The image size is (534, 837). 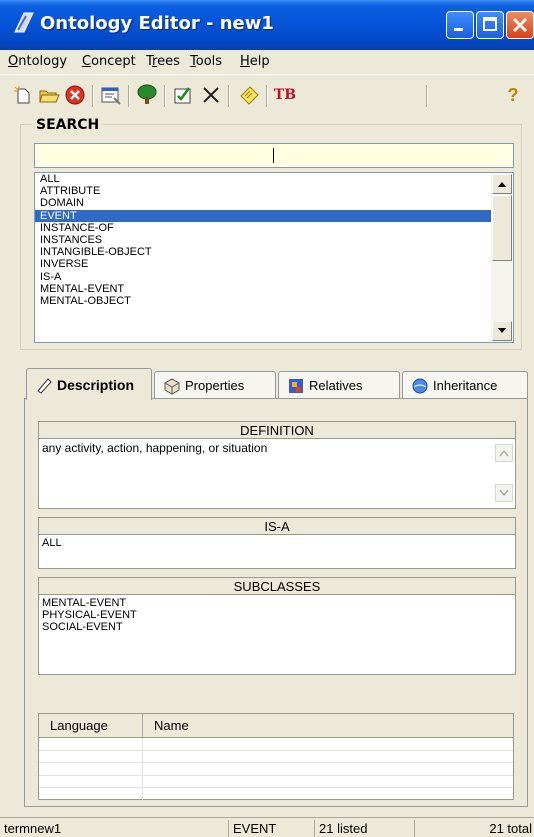 I want to click on minimize-button, so click(x=460, y=25).